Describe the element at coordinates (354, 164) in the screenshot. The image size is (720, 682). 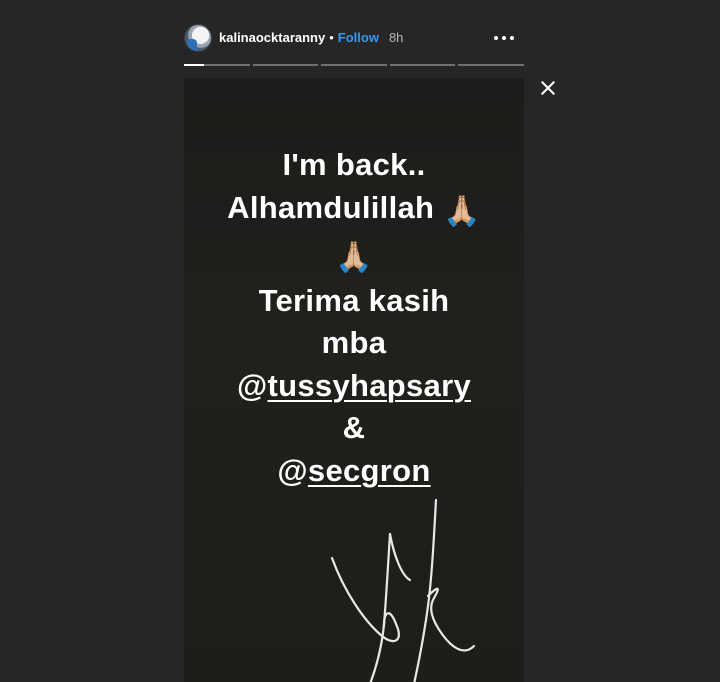
I see `story-line: I'm back..` at that location.